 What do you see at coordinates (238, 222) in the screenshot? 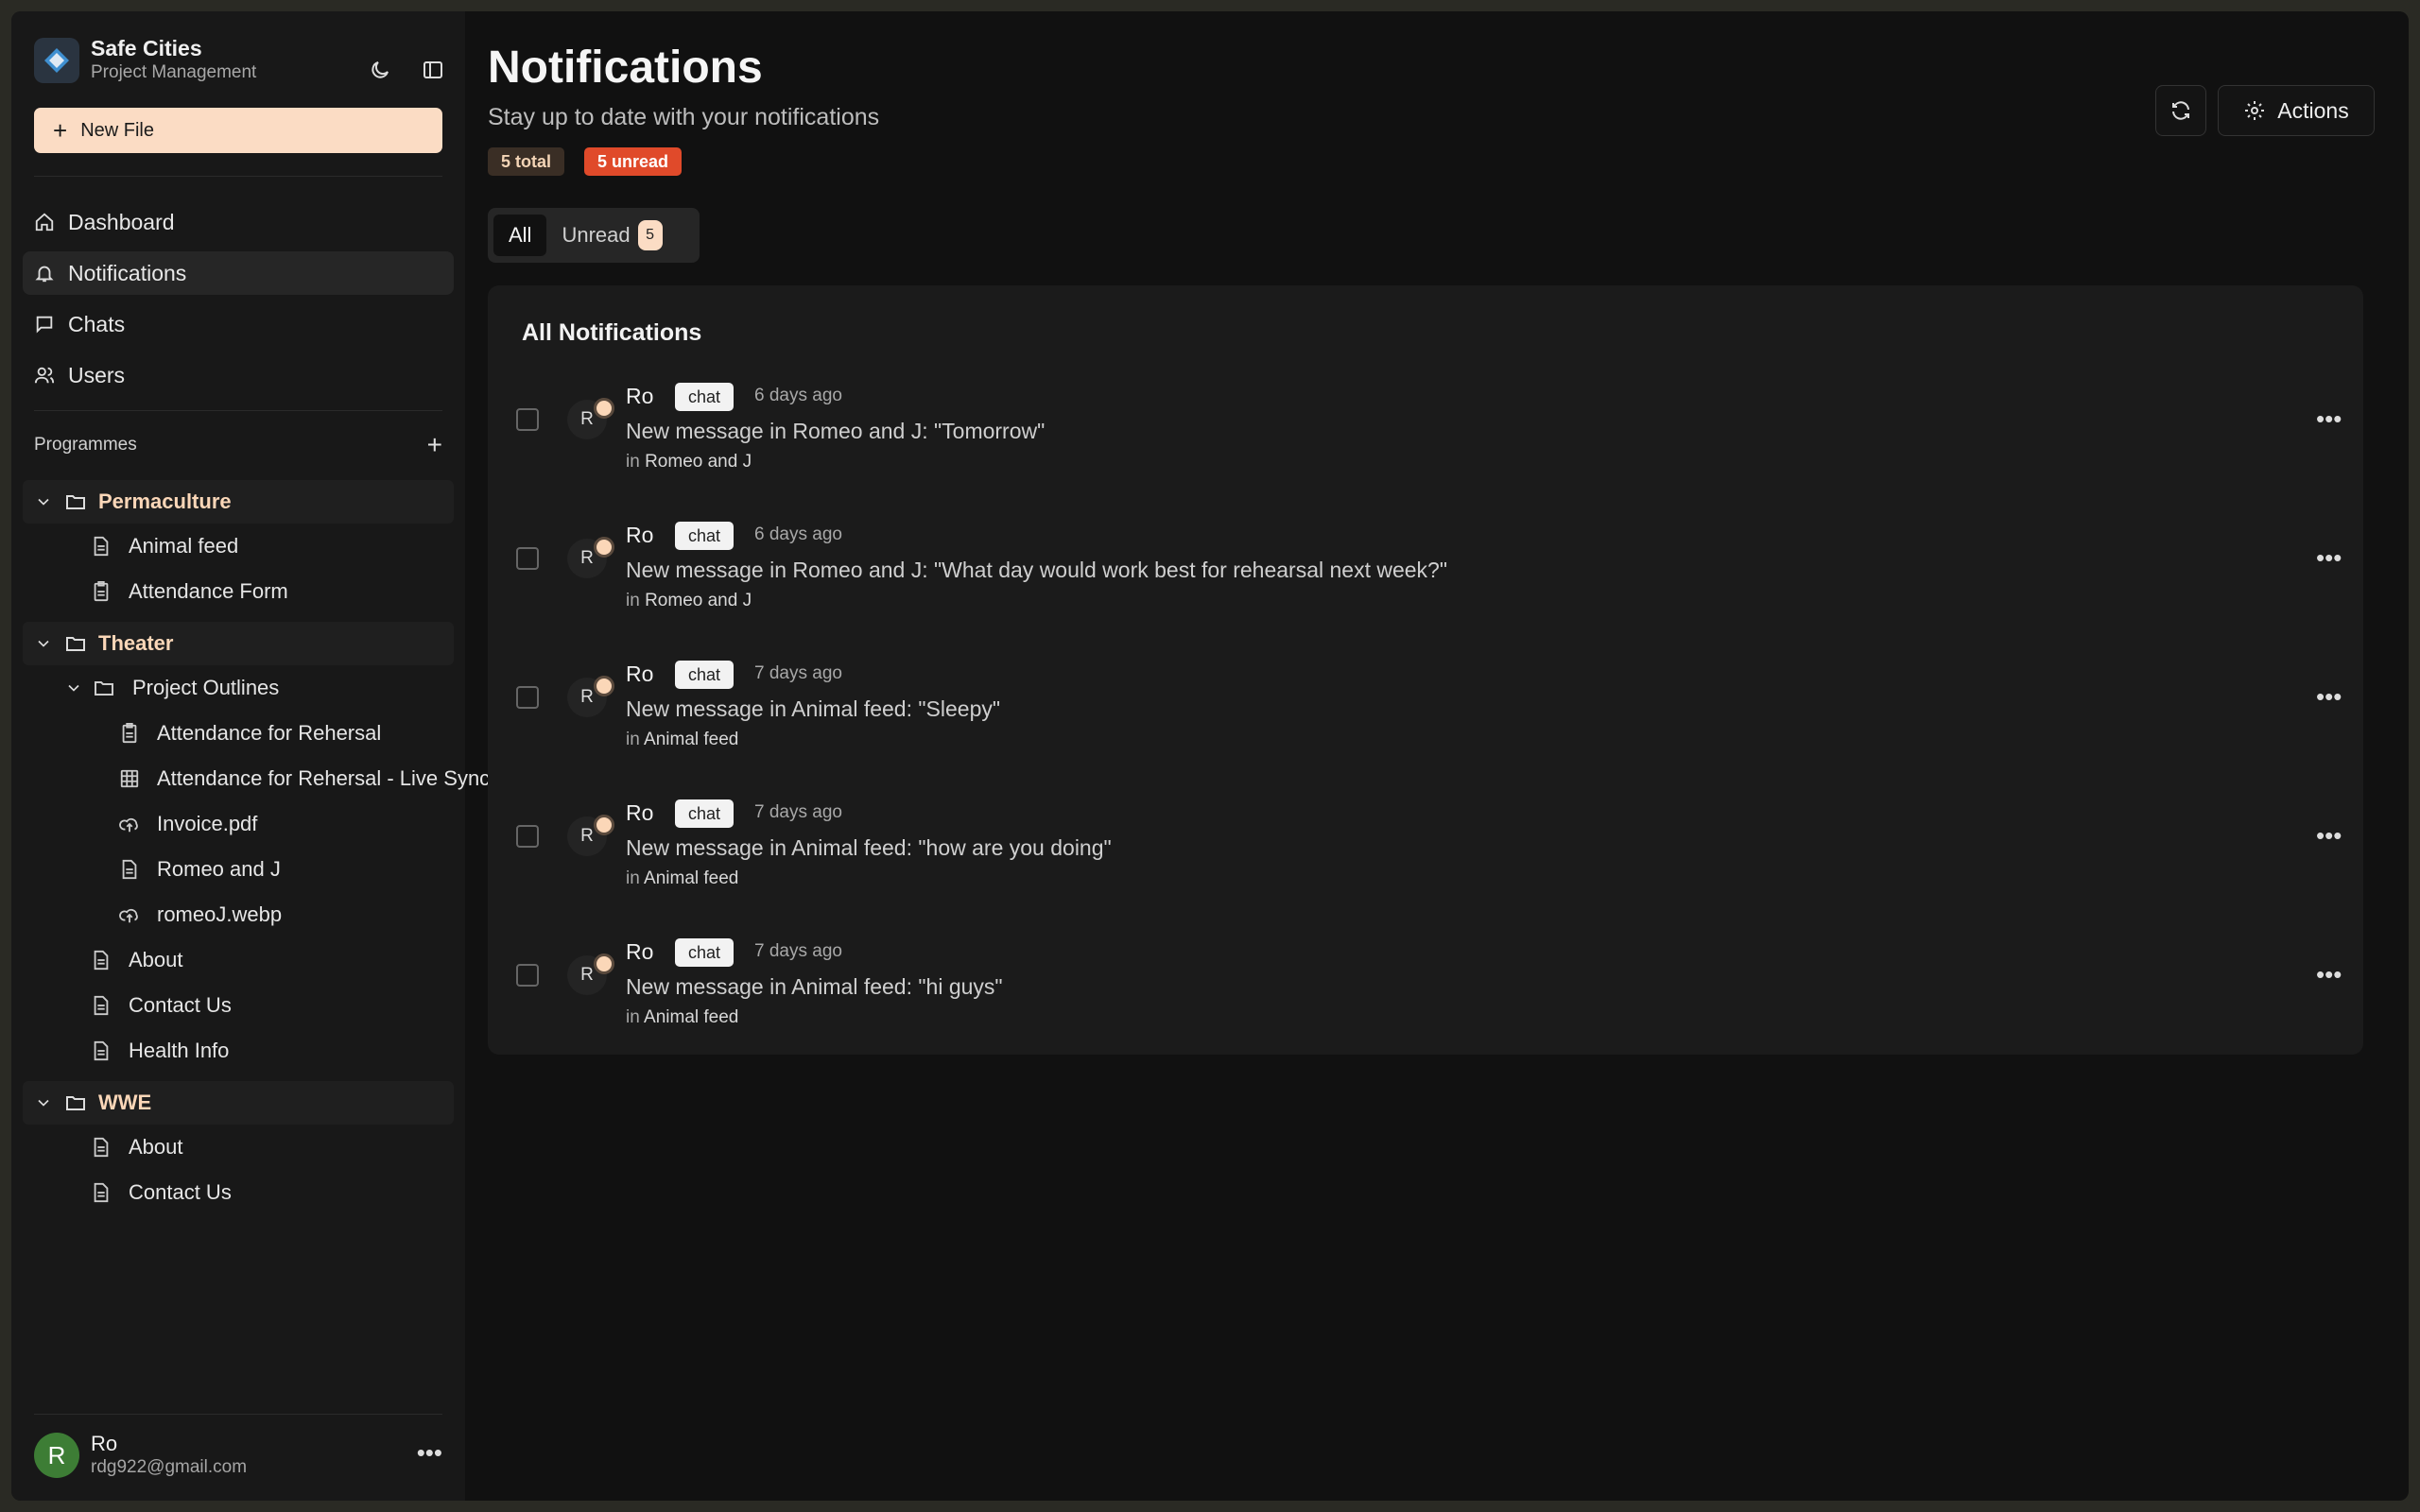
I see `nav-dashboard: Dashboard` at bounding box center [238, 222].